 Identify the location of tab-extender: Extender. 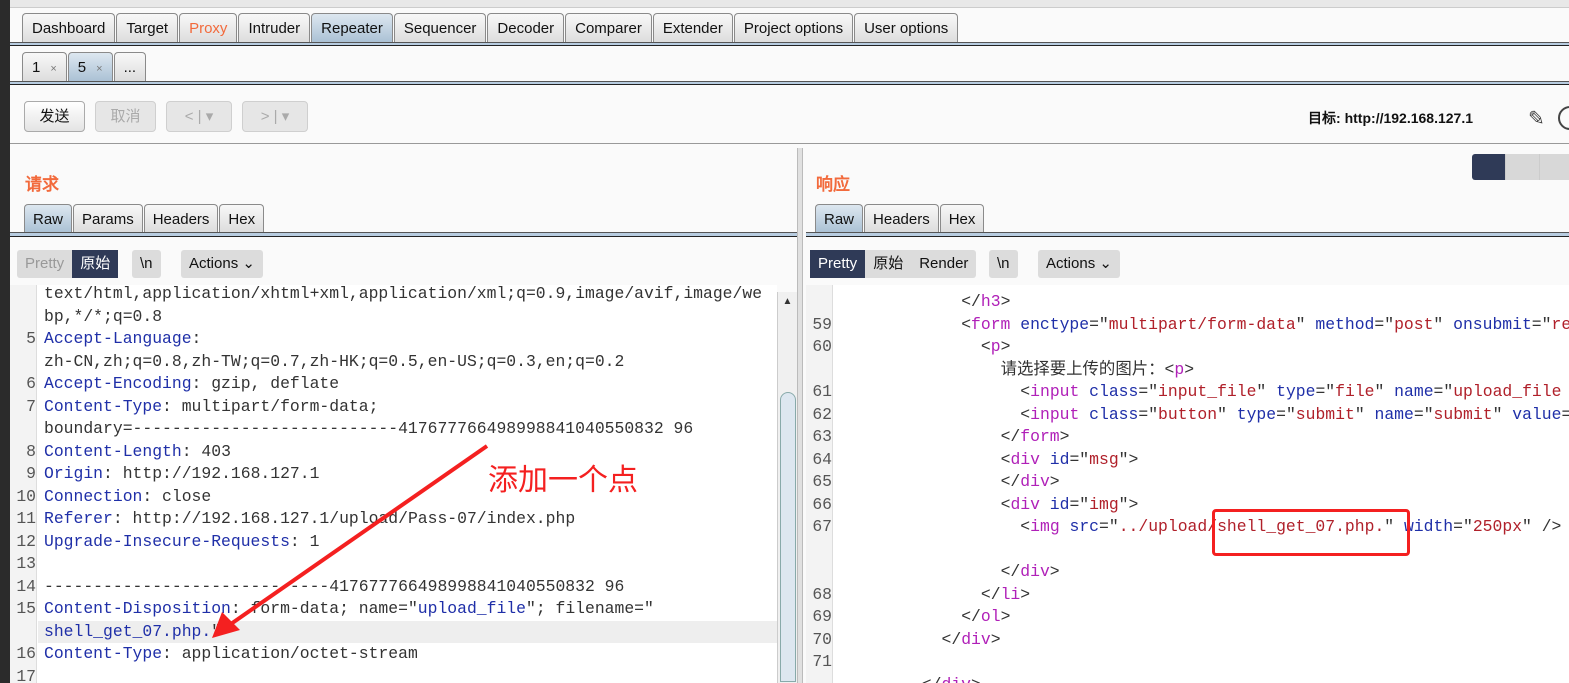
(692, 28).